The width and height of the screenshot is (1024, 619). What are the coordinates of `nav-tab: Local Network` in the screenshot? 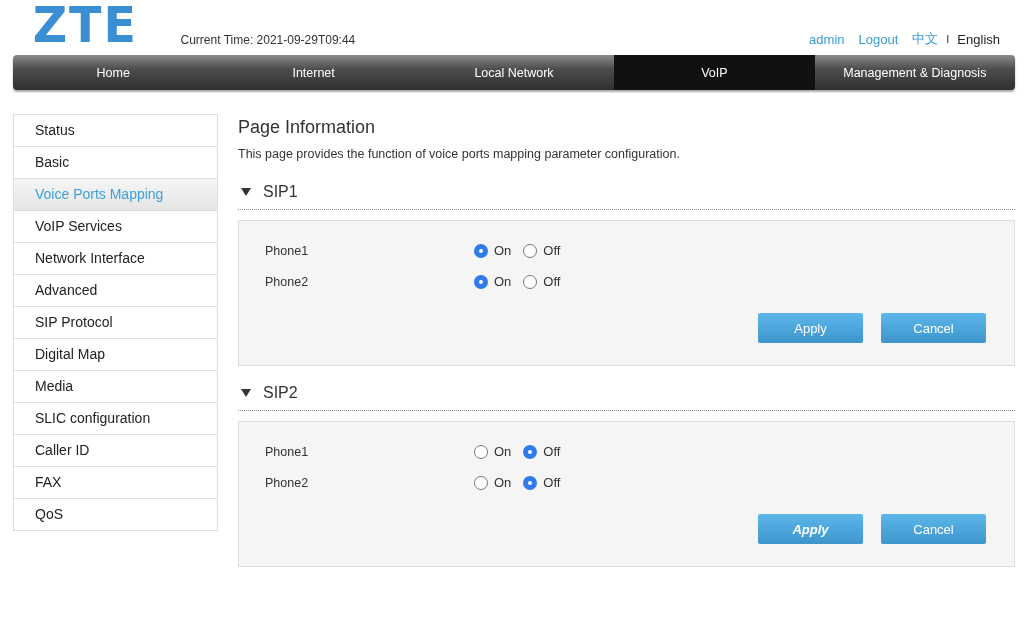 It's located at (514, 72).